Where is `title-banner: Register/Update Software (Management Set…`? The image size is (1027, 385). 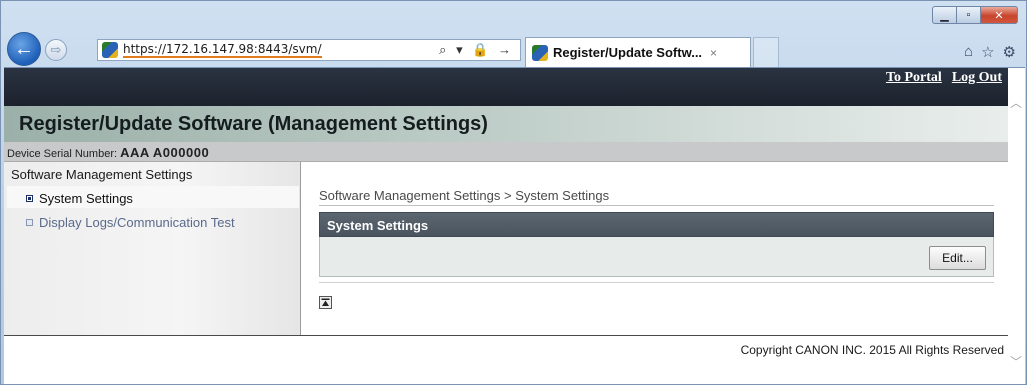 title-banner: Register/Update Software (Management Set… is located at coordinates (506, 124).